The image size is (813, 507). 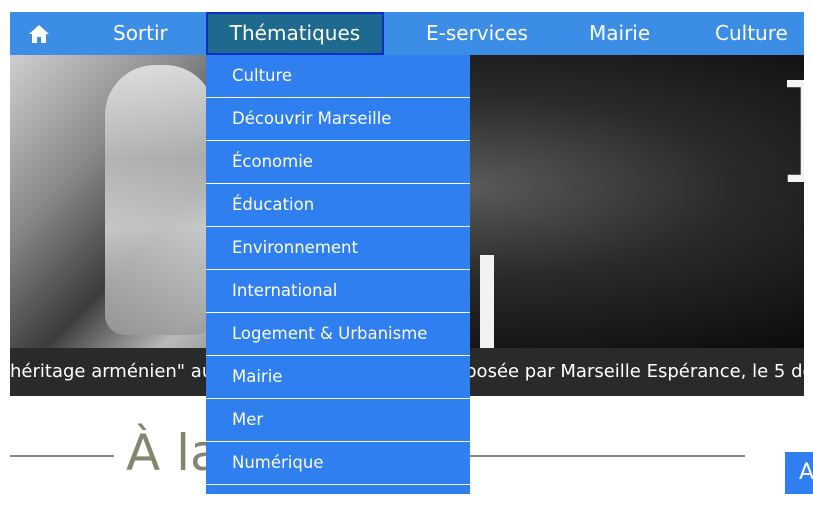 What do you see at coordinates (160, 200) in the screenshot?
I see `hero-figure` at bounding box center [160, 200].